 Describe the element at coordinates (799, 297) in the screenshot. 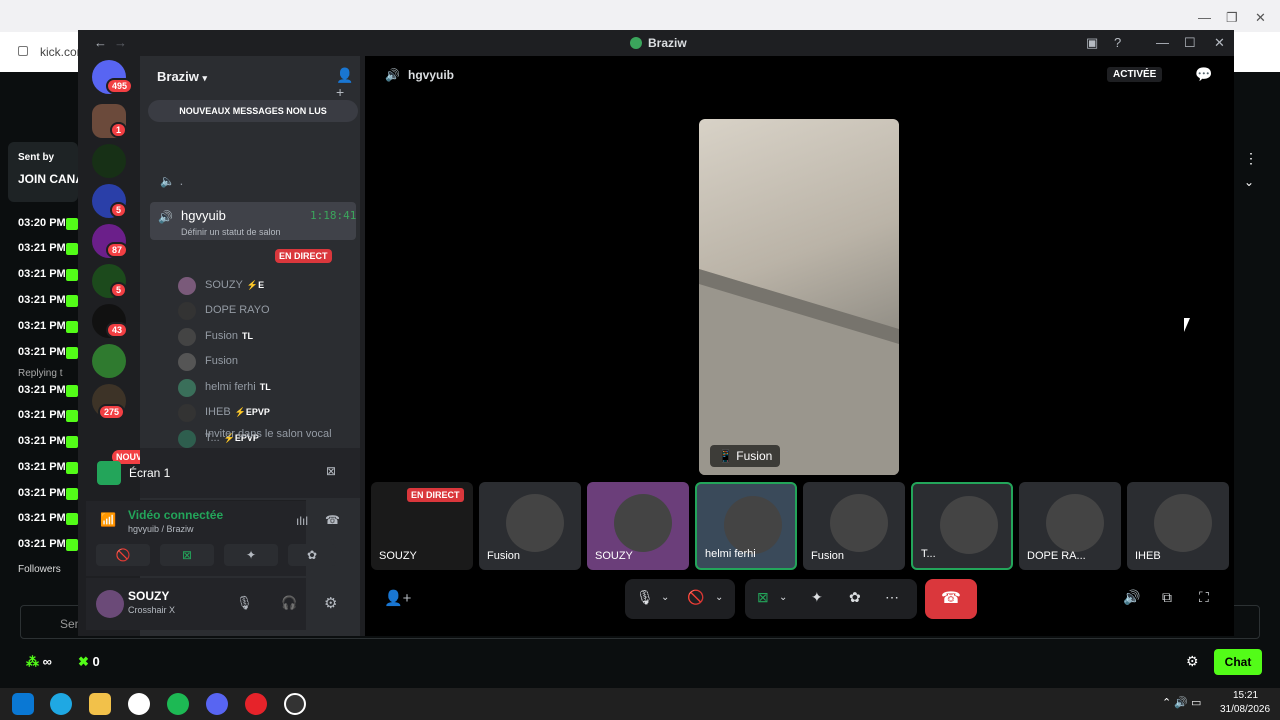

I see `main-video-feed` at that location.